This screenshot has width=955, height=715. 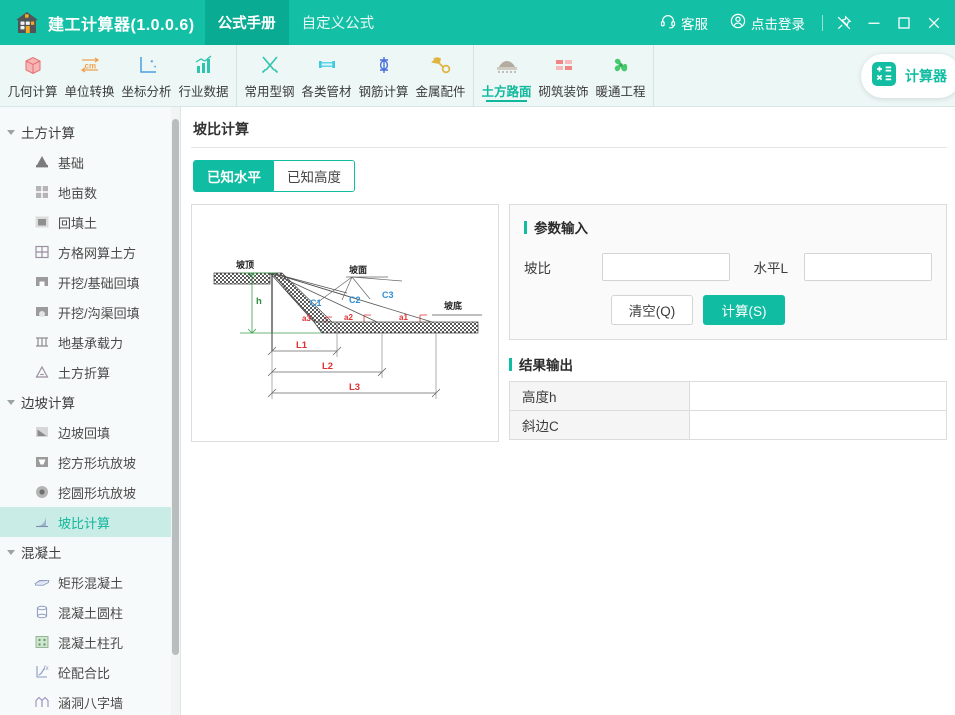 What do you see at coordinates (175, 387) in the screenshot?
I see `sidebar-scrollbar-thumb` at bounding box center [175, 387].